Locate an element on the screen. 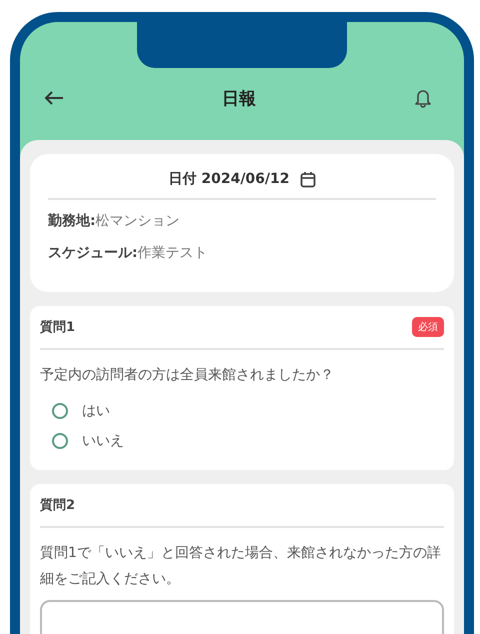 The height and width of the screenshot is (634, 480). field-value: 作業テスト is located at coordinates (173, 253).